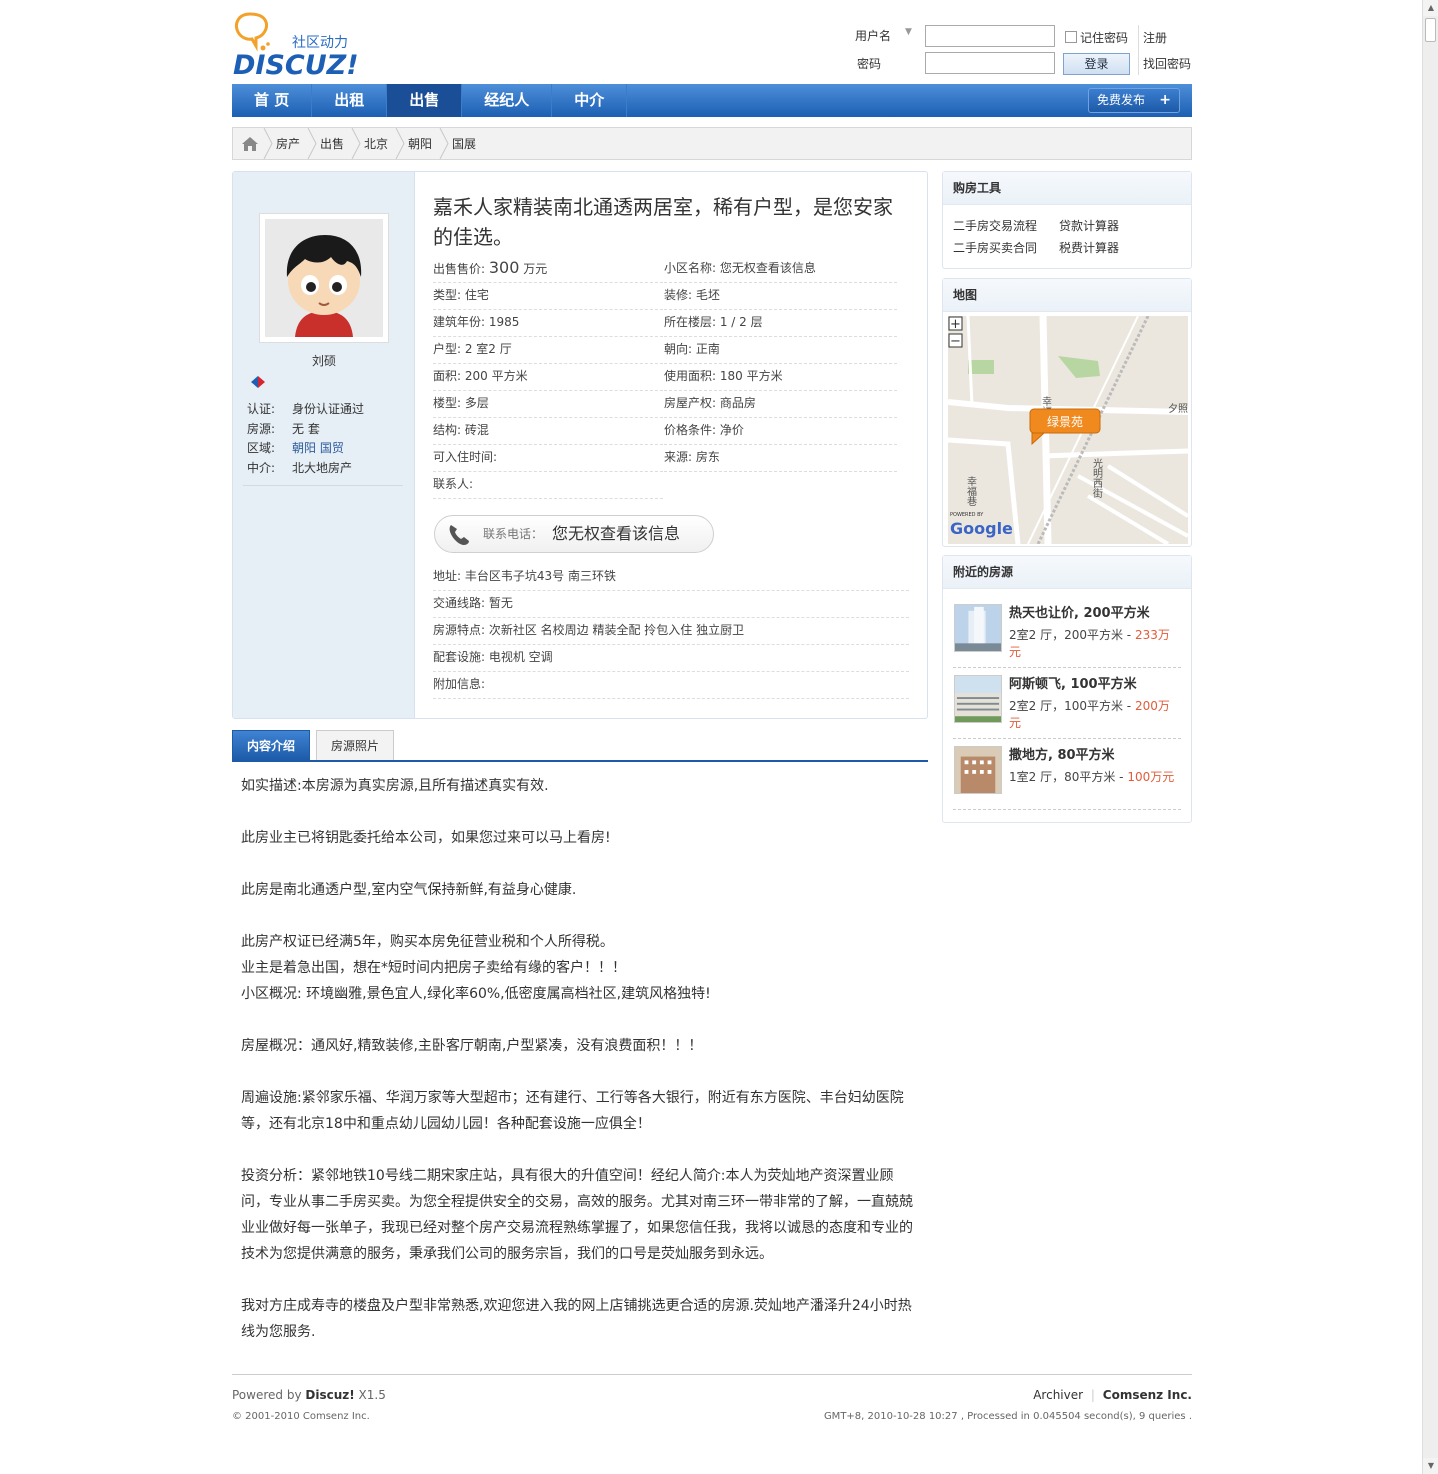 The width and height of the screenshot is (1438, 1474). What do you see at coordinates (420, 143) in the screenshot?
I see `breadcrumb-item-chaoyang: 朝阳` at bounding box center [420, 143].